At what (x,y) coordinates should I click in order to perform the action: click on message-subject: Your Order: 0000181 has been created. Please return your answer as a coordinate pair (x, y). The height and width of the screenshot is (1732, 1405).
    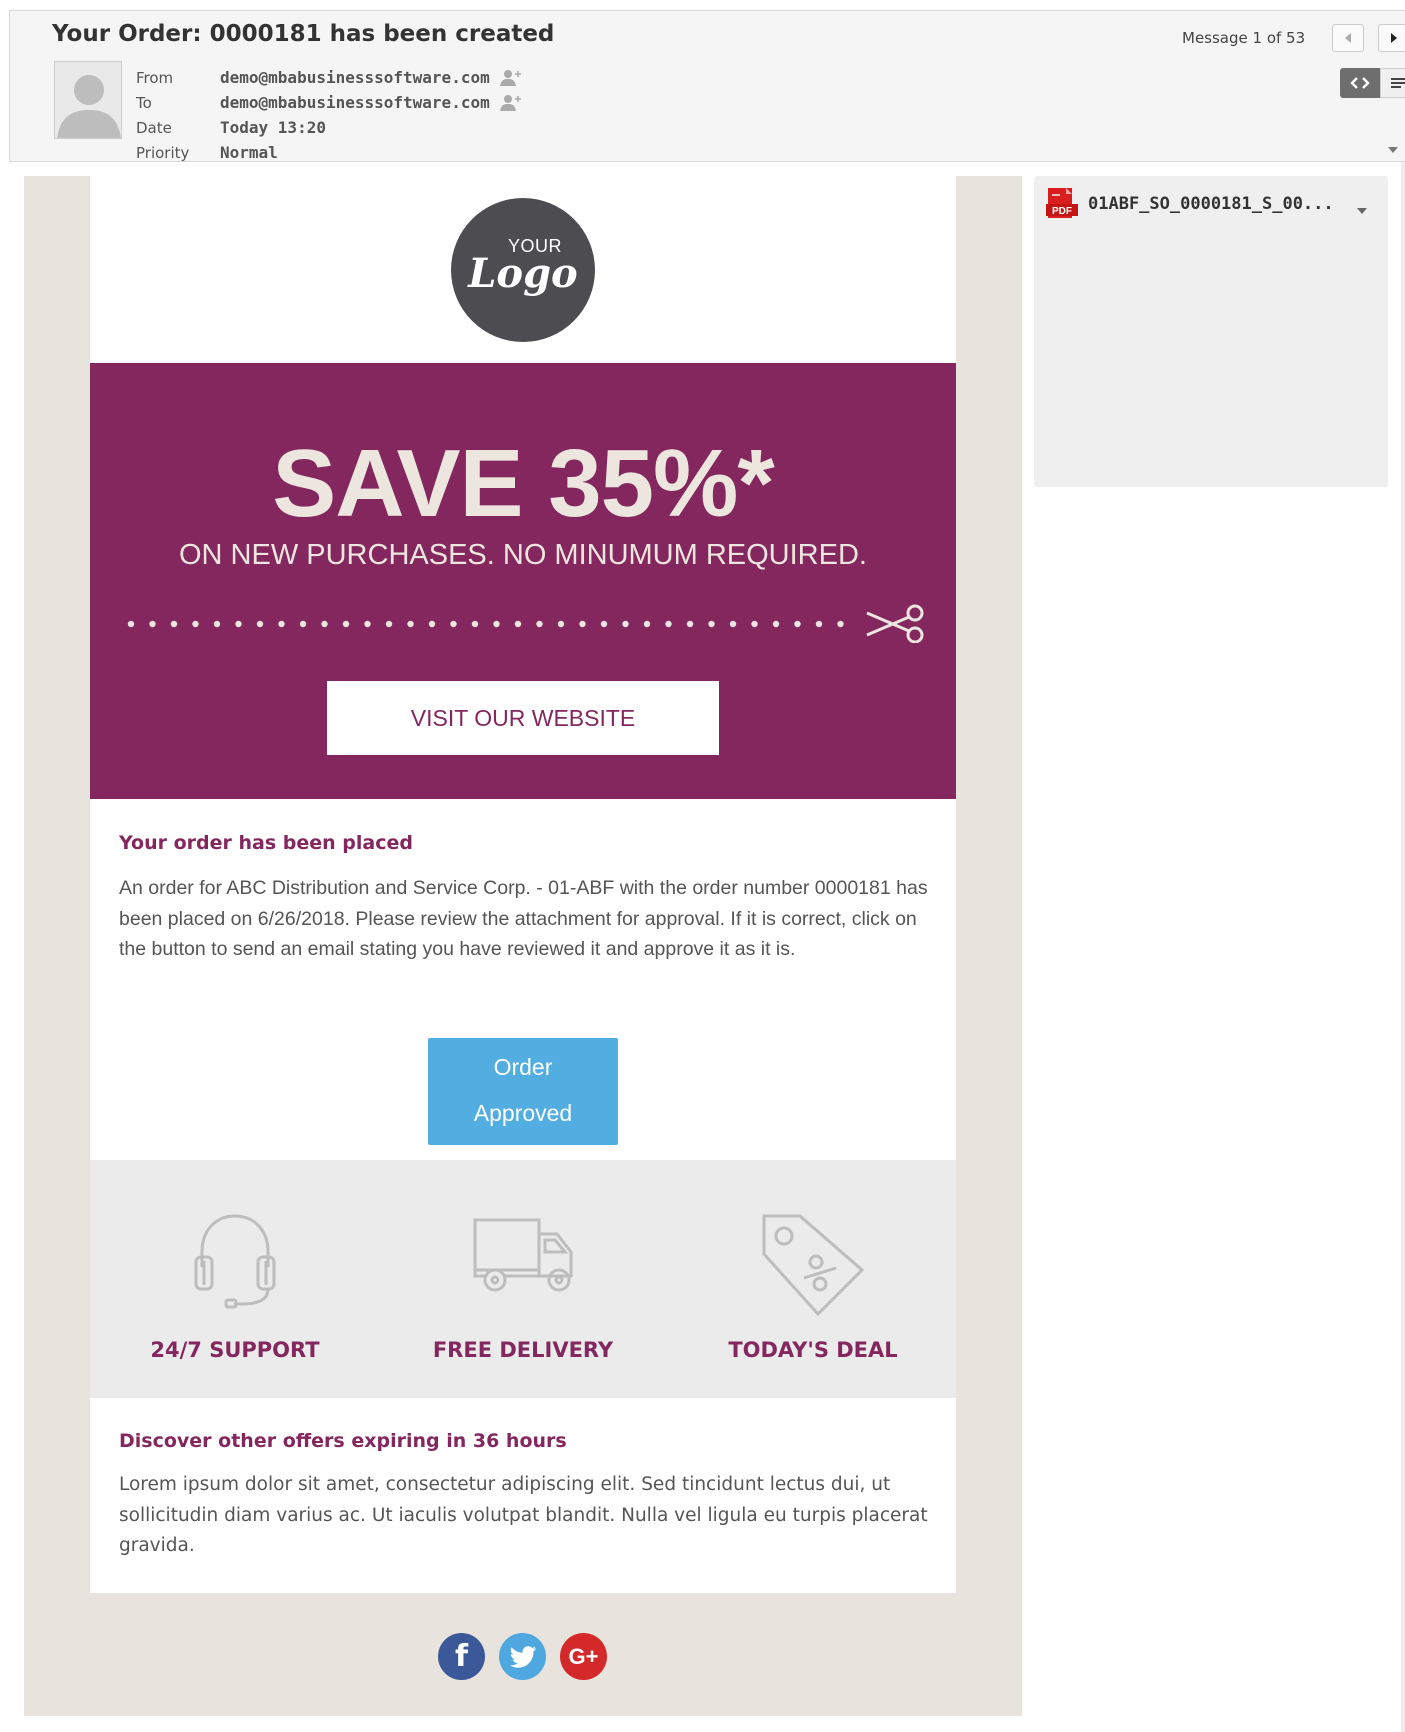
    Looking at the image, I should click on (303, 34).